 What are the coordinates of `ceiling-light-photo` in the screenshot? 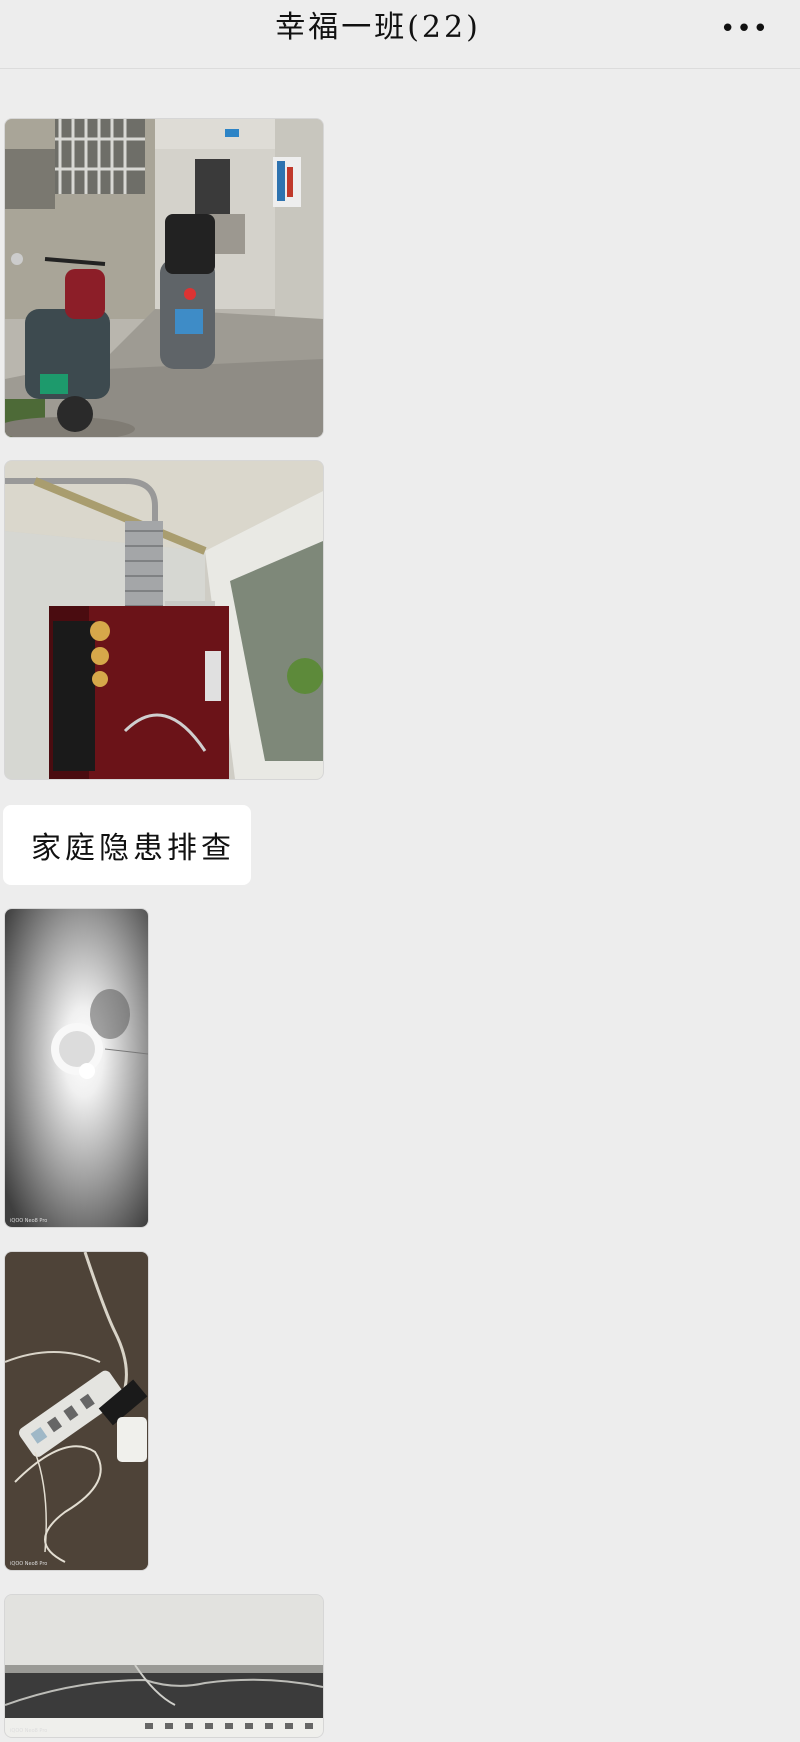 It's located at (76, 1068).